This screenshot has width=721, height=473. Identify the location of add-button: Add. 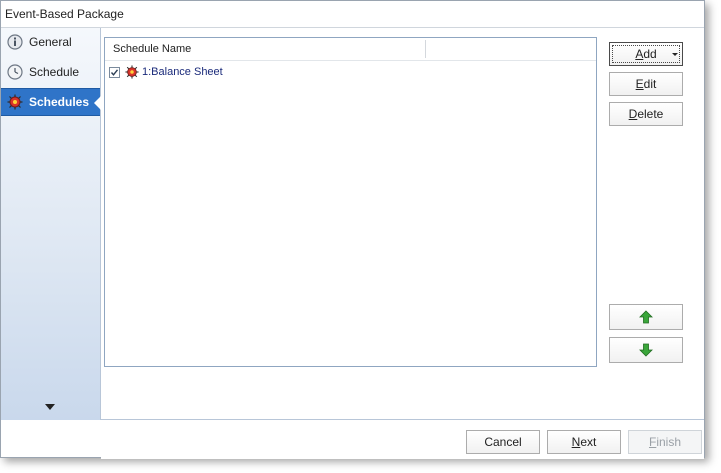
(646, 54).